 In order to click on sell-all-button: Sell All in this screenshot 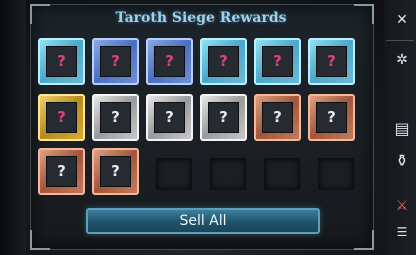, I will do `click(203, 221)`.